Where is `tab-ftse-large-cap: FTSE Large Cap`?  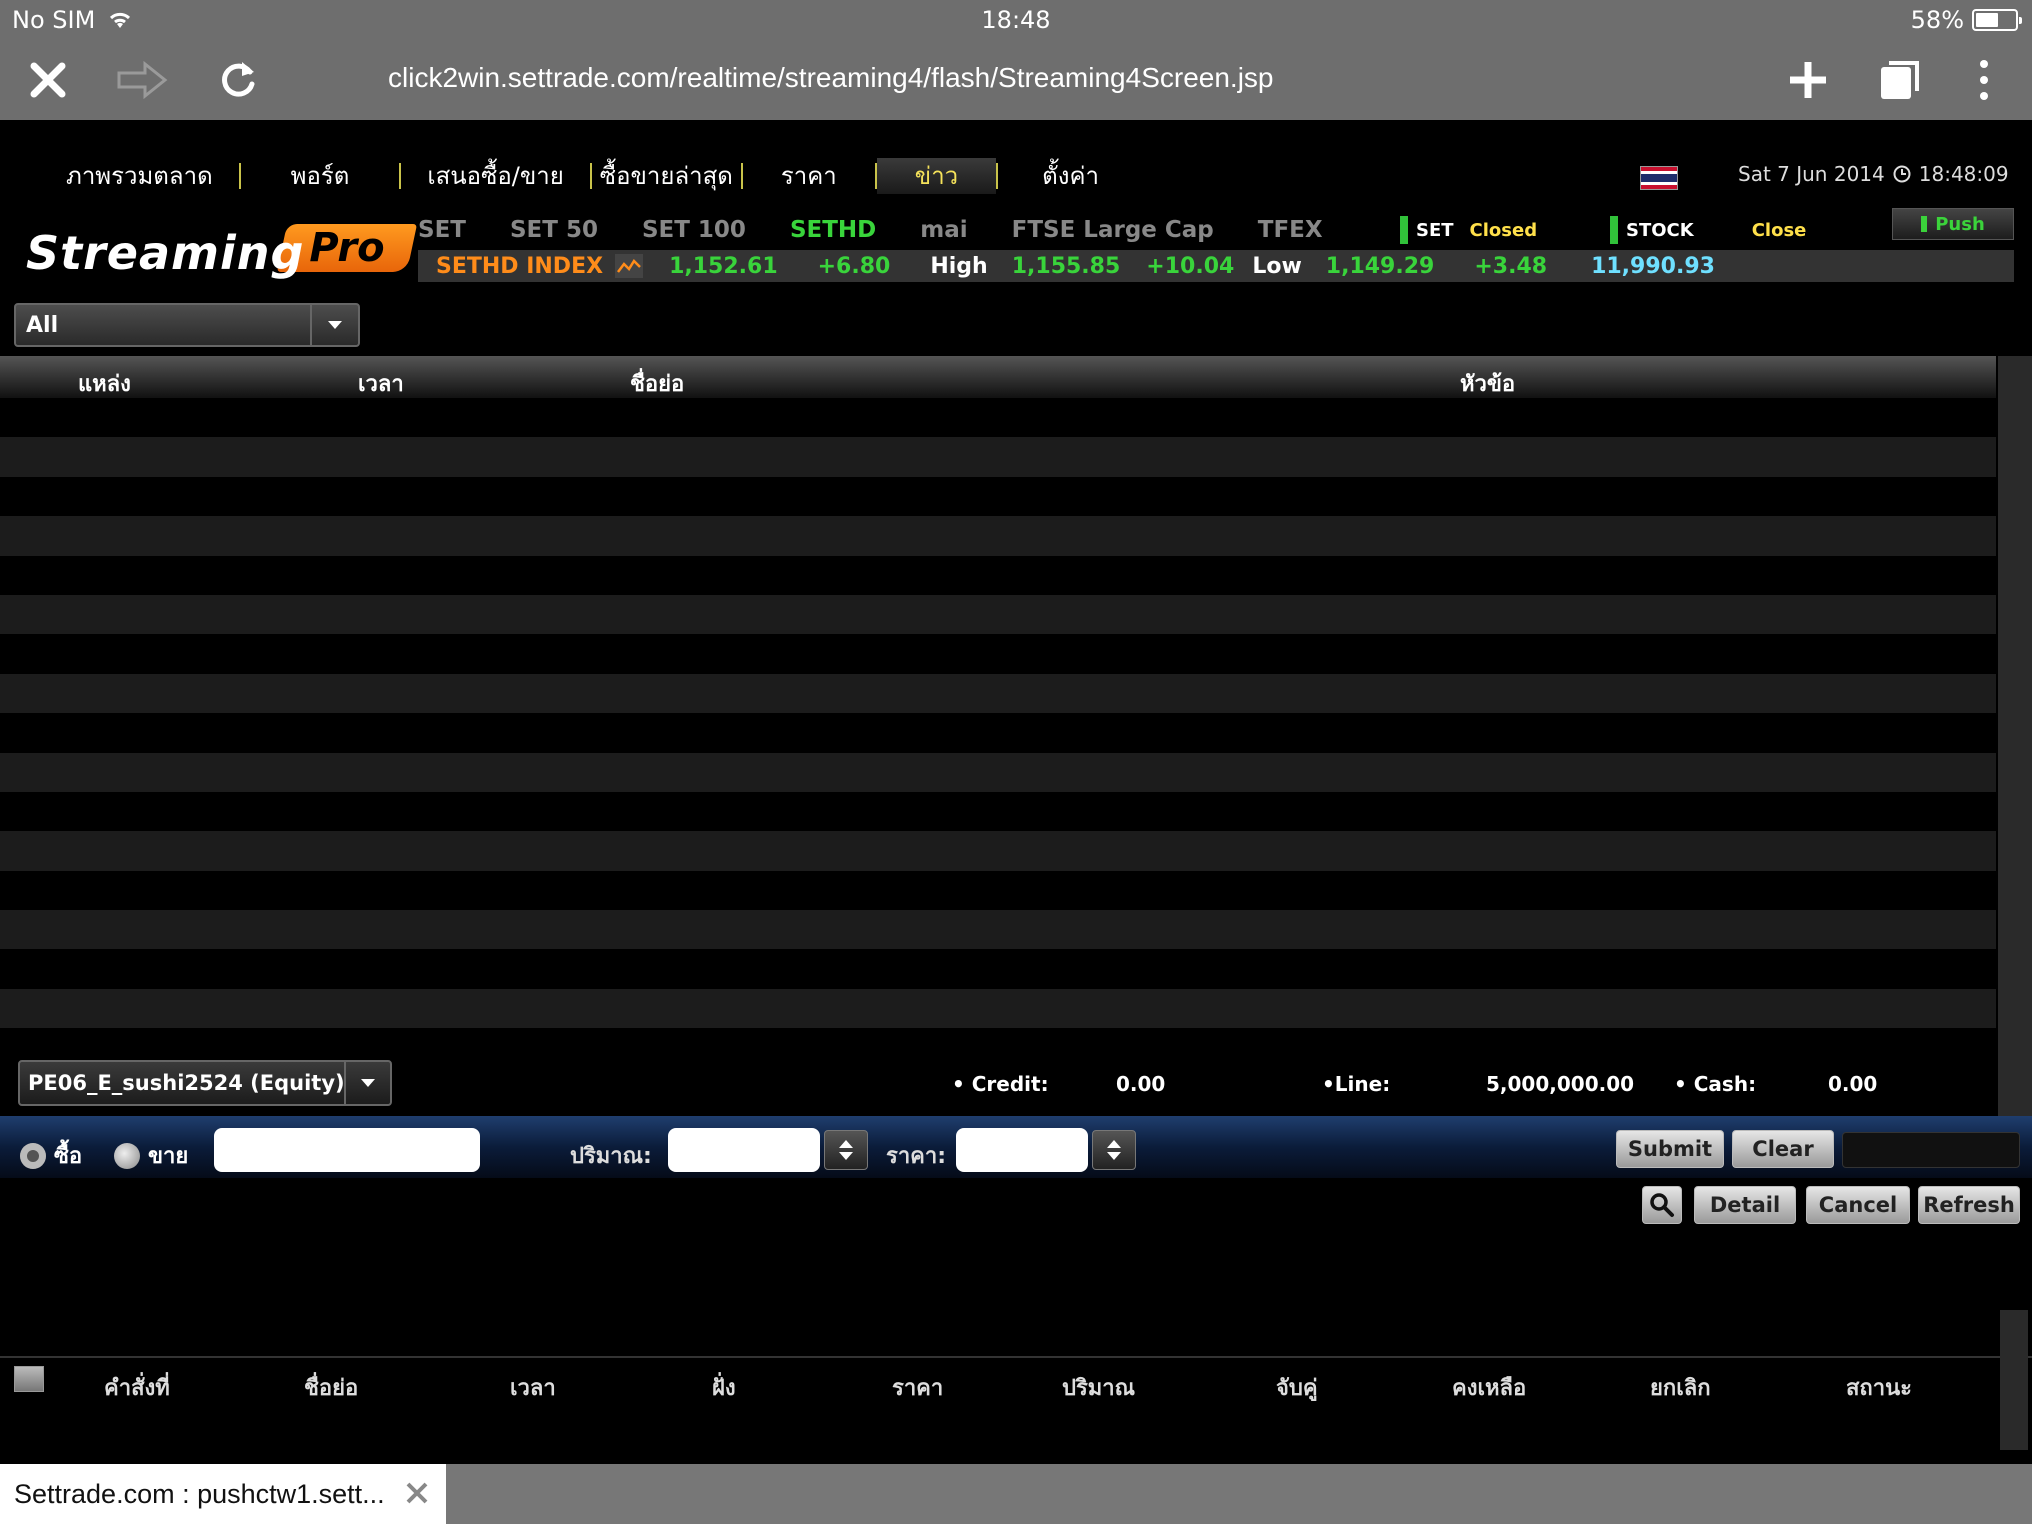
tab-ftse-large-cap: FTSE Large Cap is located at coordinates (1113, 230).